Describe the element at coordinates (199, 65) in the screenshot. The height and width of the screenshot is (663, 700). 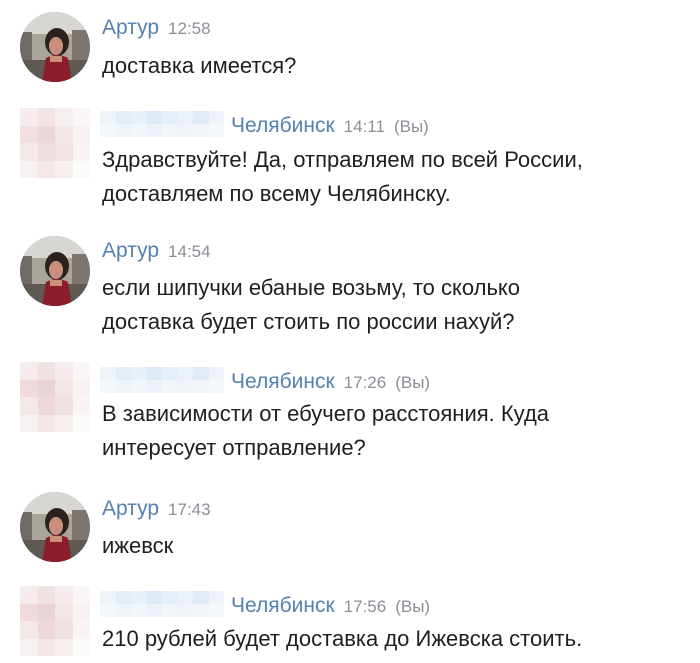
I see `message-text: доставка имеется?` at that location.